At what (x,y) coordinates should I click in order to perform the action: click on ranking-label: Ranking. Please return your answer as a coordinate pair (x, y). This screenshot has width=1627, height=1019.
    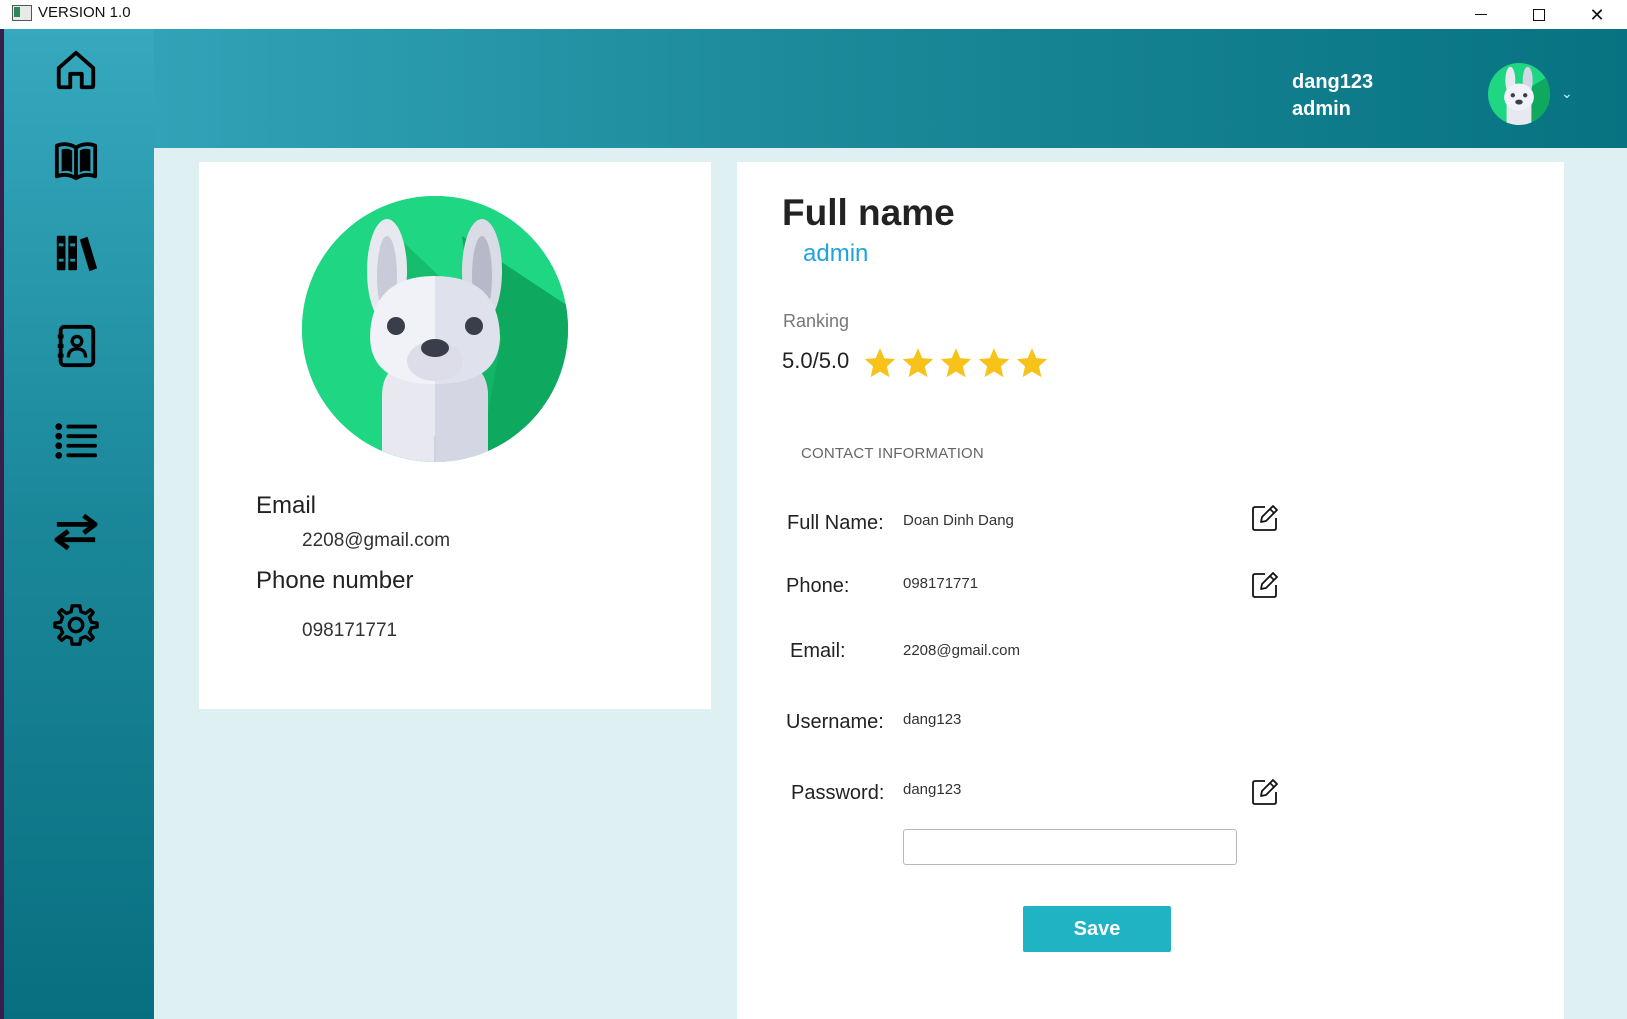
    Looking at the image, I should click on (816, 321).